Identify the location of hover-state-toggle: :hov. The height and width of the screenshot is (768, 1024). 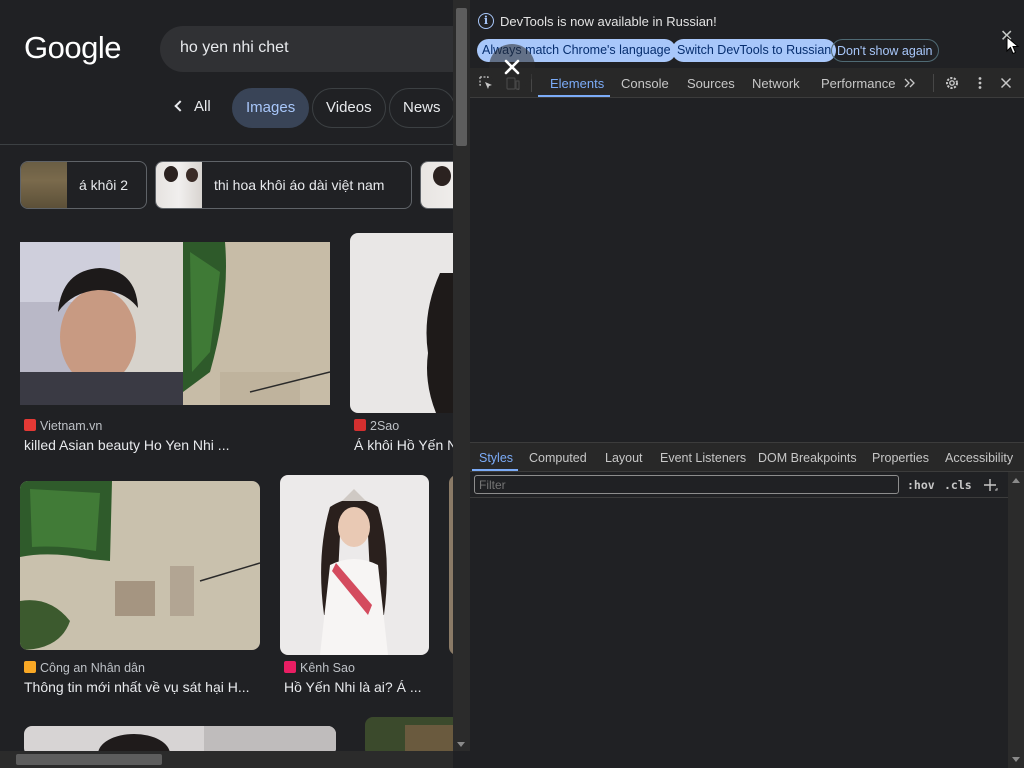
(921, 485).